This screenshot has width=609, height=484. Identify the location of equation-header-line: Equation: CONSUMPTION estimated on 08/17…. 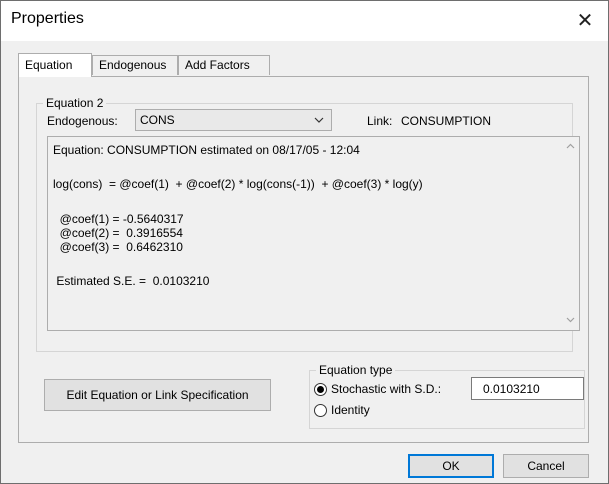
(206, 150).